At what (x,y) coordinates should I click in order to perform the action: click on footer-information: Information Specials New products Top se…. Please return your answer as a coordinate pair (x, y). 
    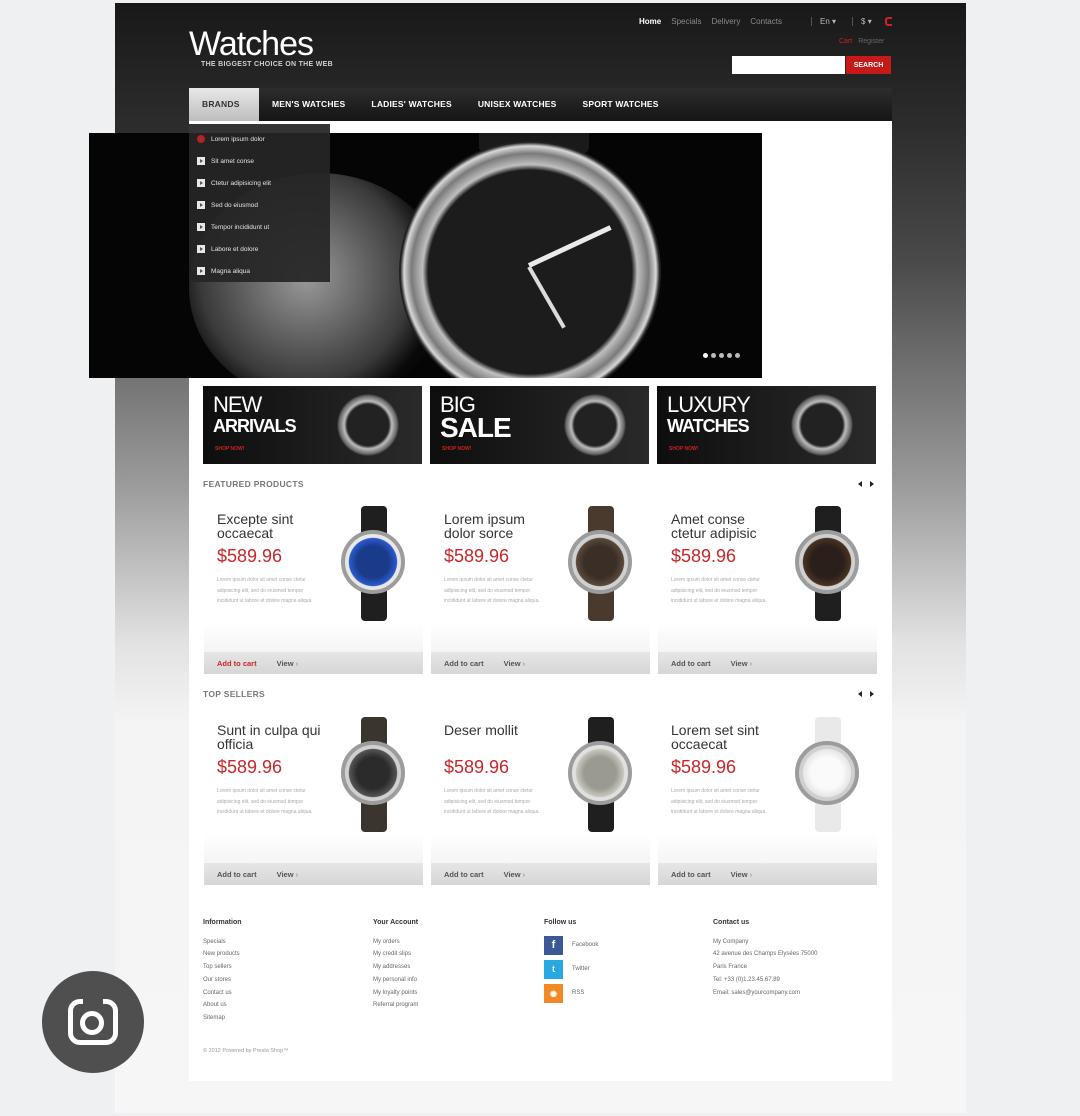
    Looking at the image, I should click on (222, 971).